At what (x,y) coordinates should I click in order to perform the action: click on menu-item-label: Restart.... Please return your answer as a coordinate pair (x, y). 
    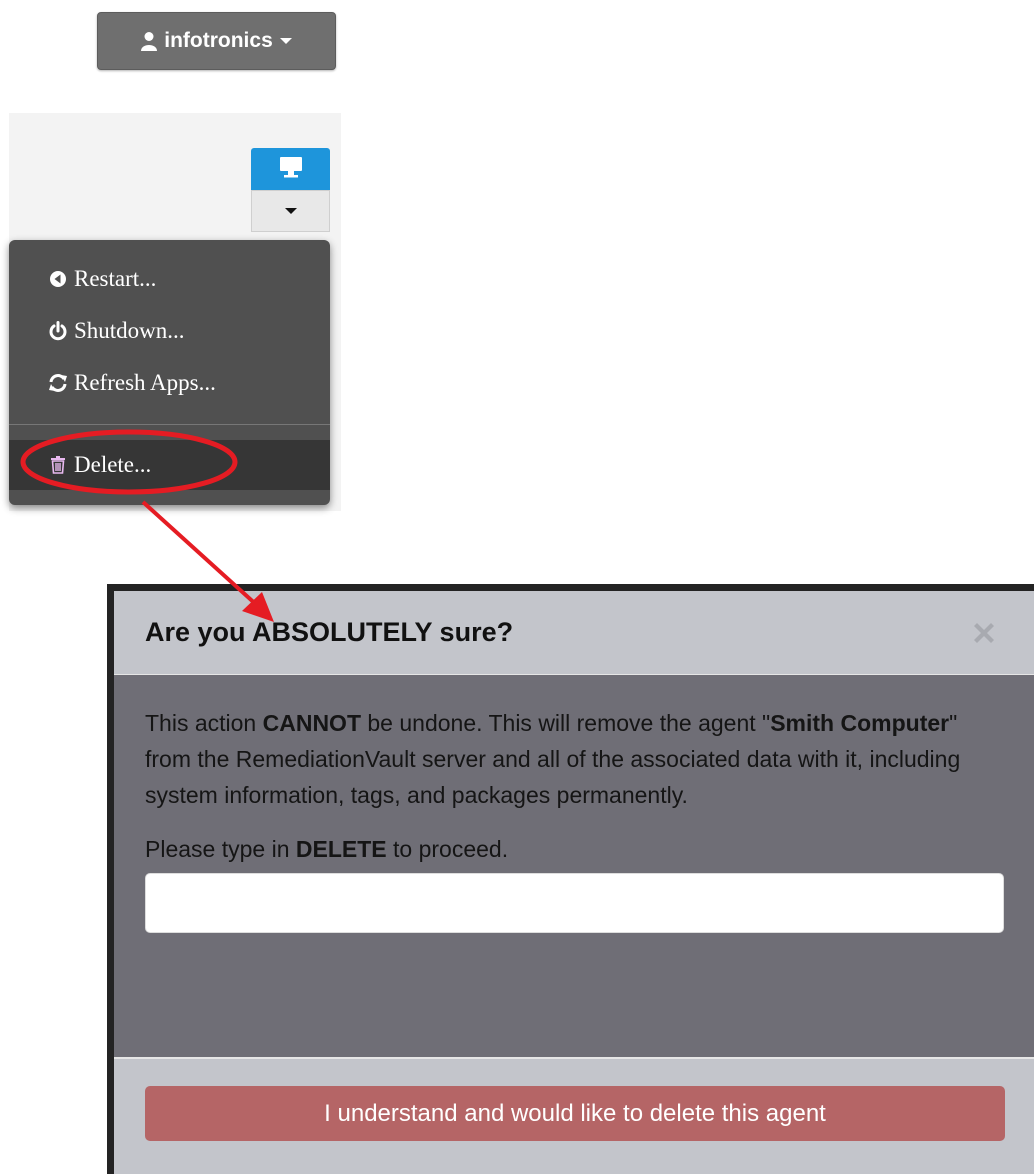
    Looking at the image, I should click on (115, 278).